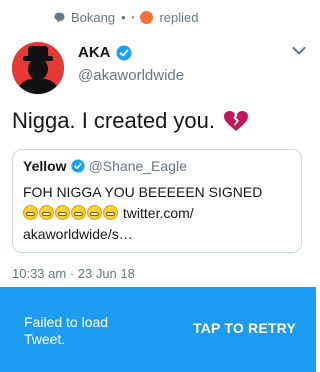  I want to click on quoted-handle: @Shane_Eagle, so click(137, 166).